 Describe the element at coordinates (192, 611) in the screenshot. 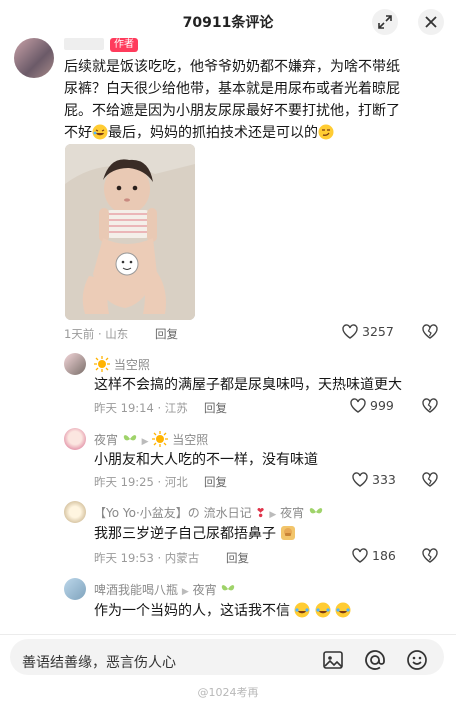

I see `reply-text-content: 作为一个当妈的人，这话我不信` at that location.